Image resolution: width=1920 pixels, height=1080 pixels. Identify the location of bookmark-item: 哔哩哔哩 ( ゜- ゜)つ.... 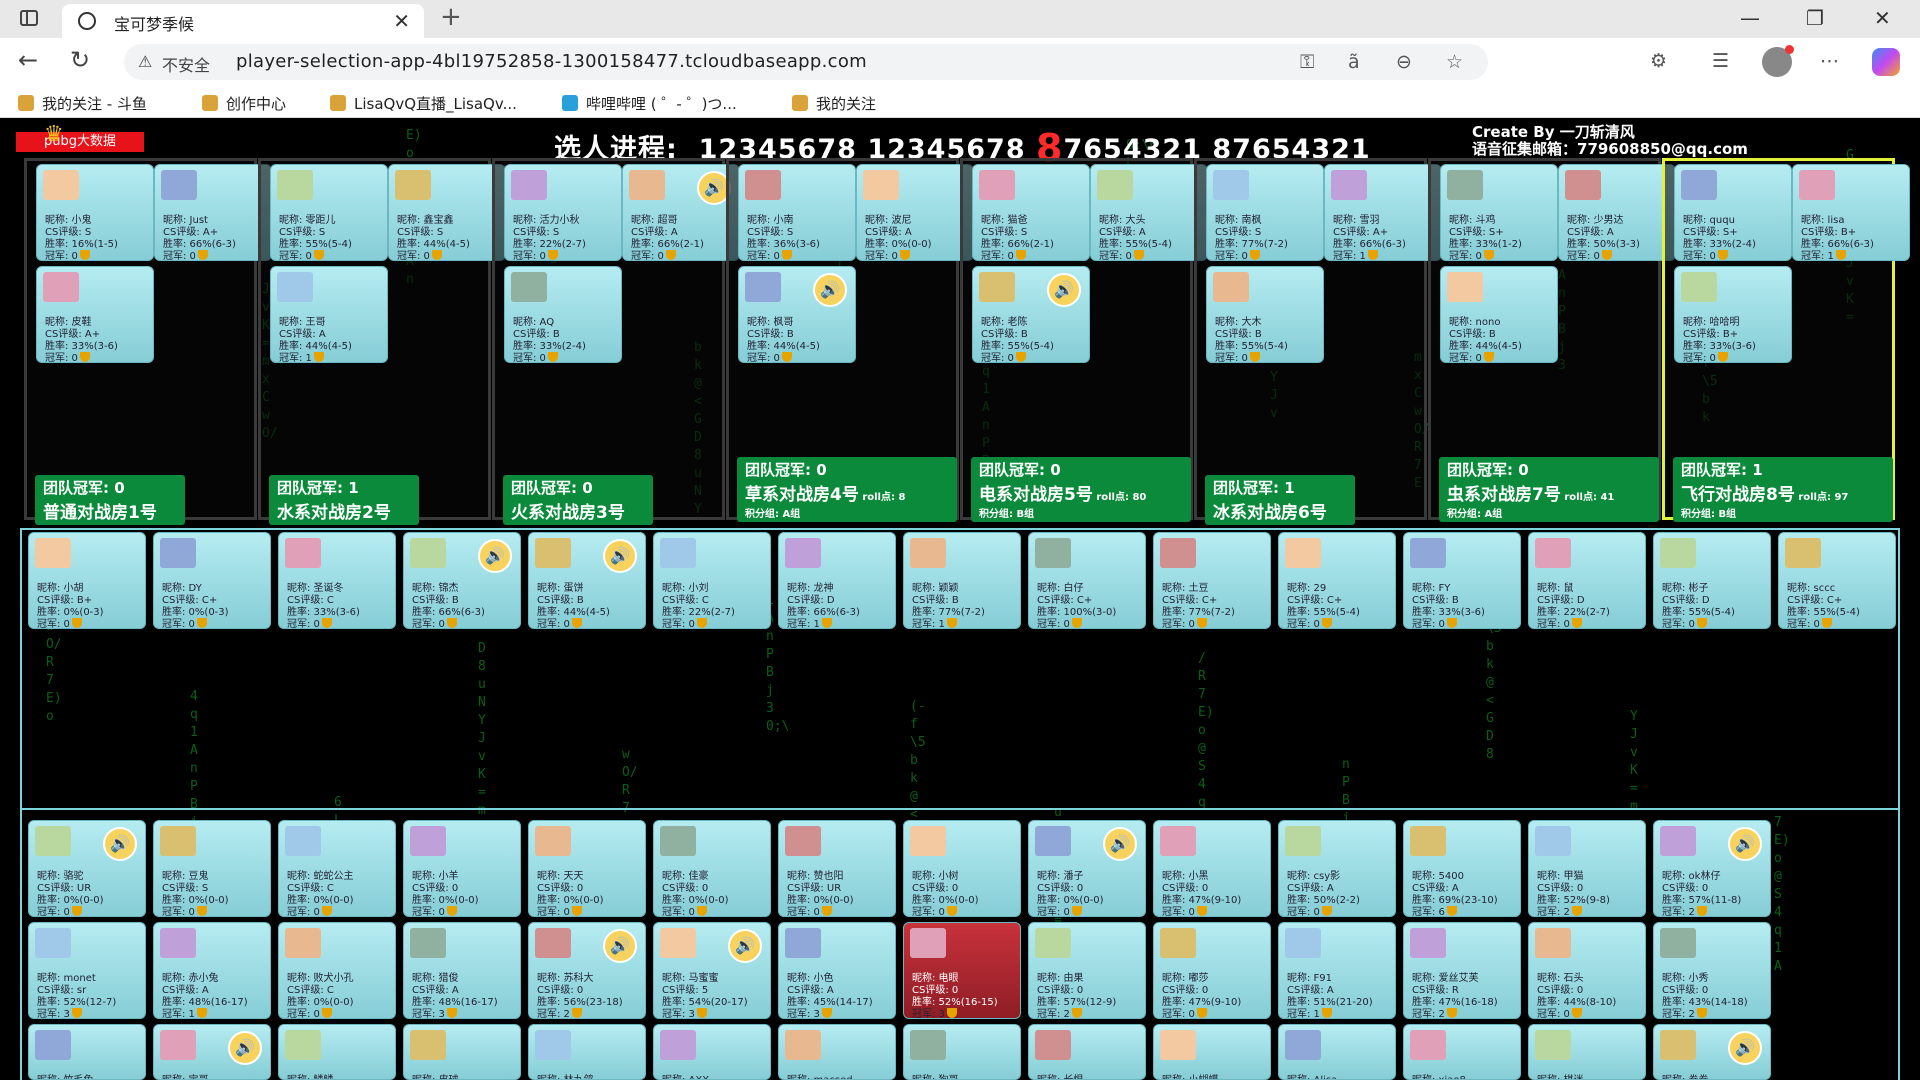
(649, 103).